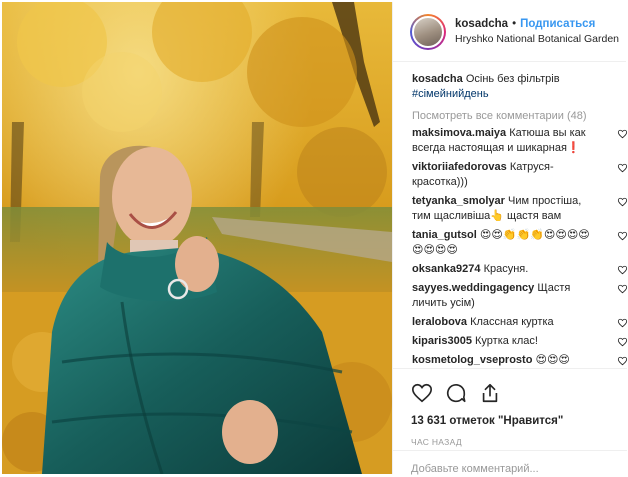  What do you see at coordinates (512, 79) in the screenshot?
I see `caption-text: Осінь без фільтрів` at bounding box center [512, 79].